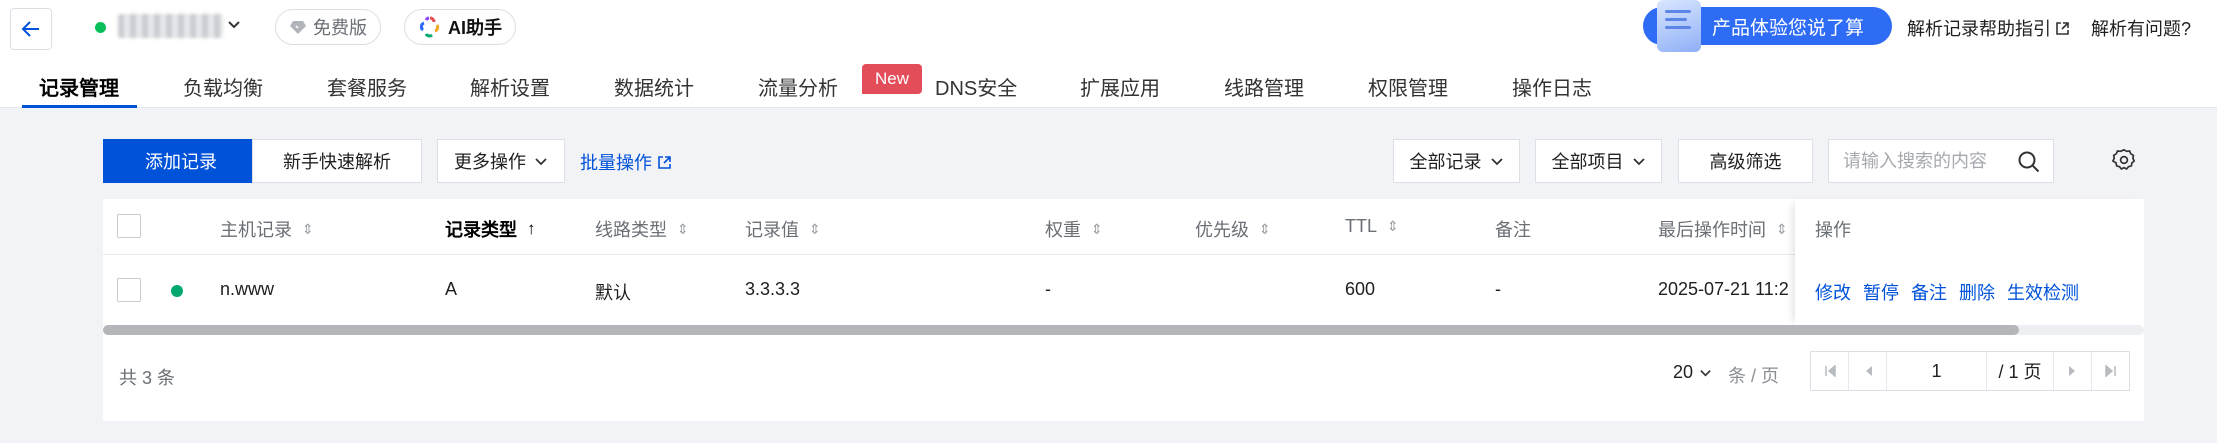 The width and height of the screenshot is (2217, 443). What do you see at coordinates (1408, 86) in the screenshot?
I see `tab-permissions: 权限管理` at bounding box center [1408, 86].